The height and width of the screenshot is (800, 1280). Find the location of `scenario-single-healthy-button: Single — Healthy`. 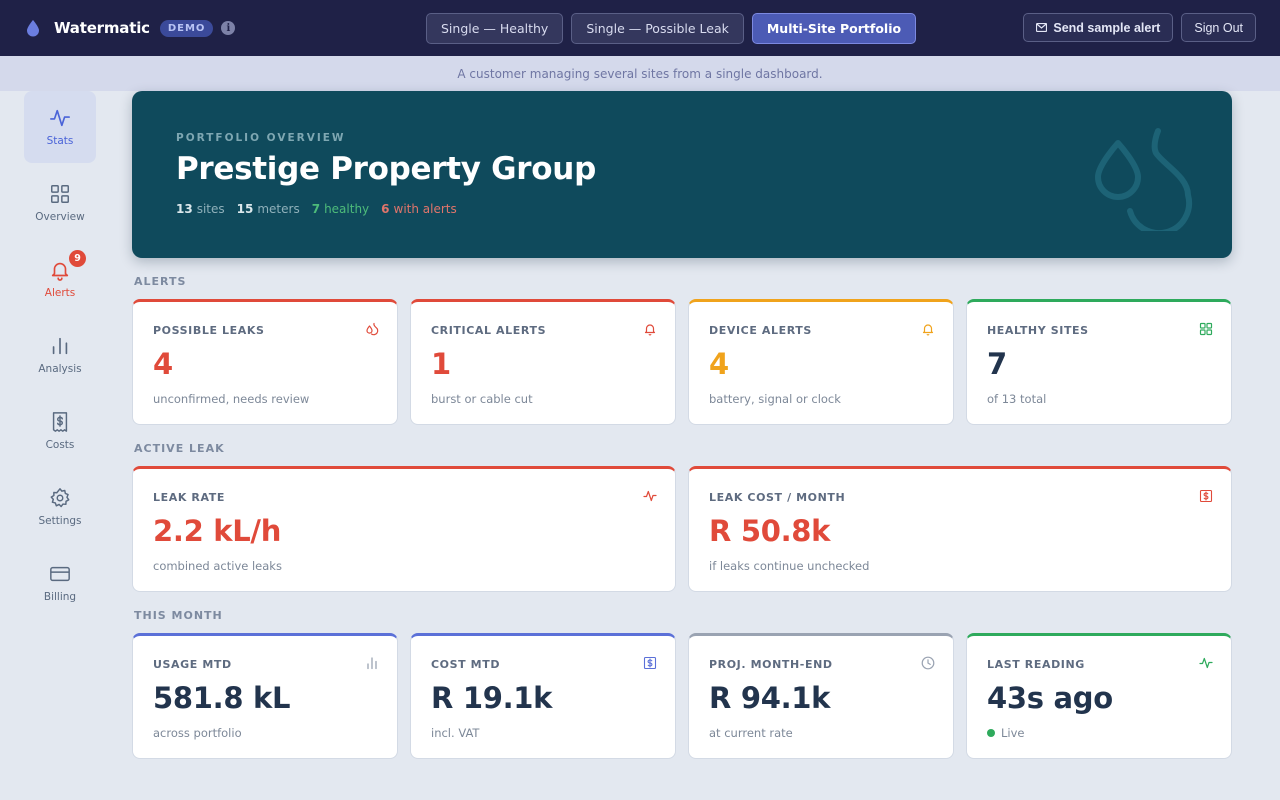

scenario-single-healthy-button: Single — Healthy is located at coordinates (495, 28).